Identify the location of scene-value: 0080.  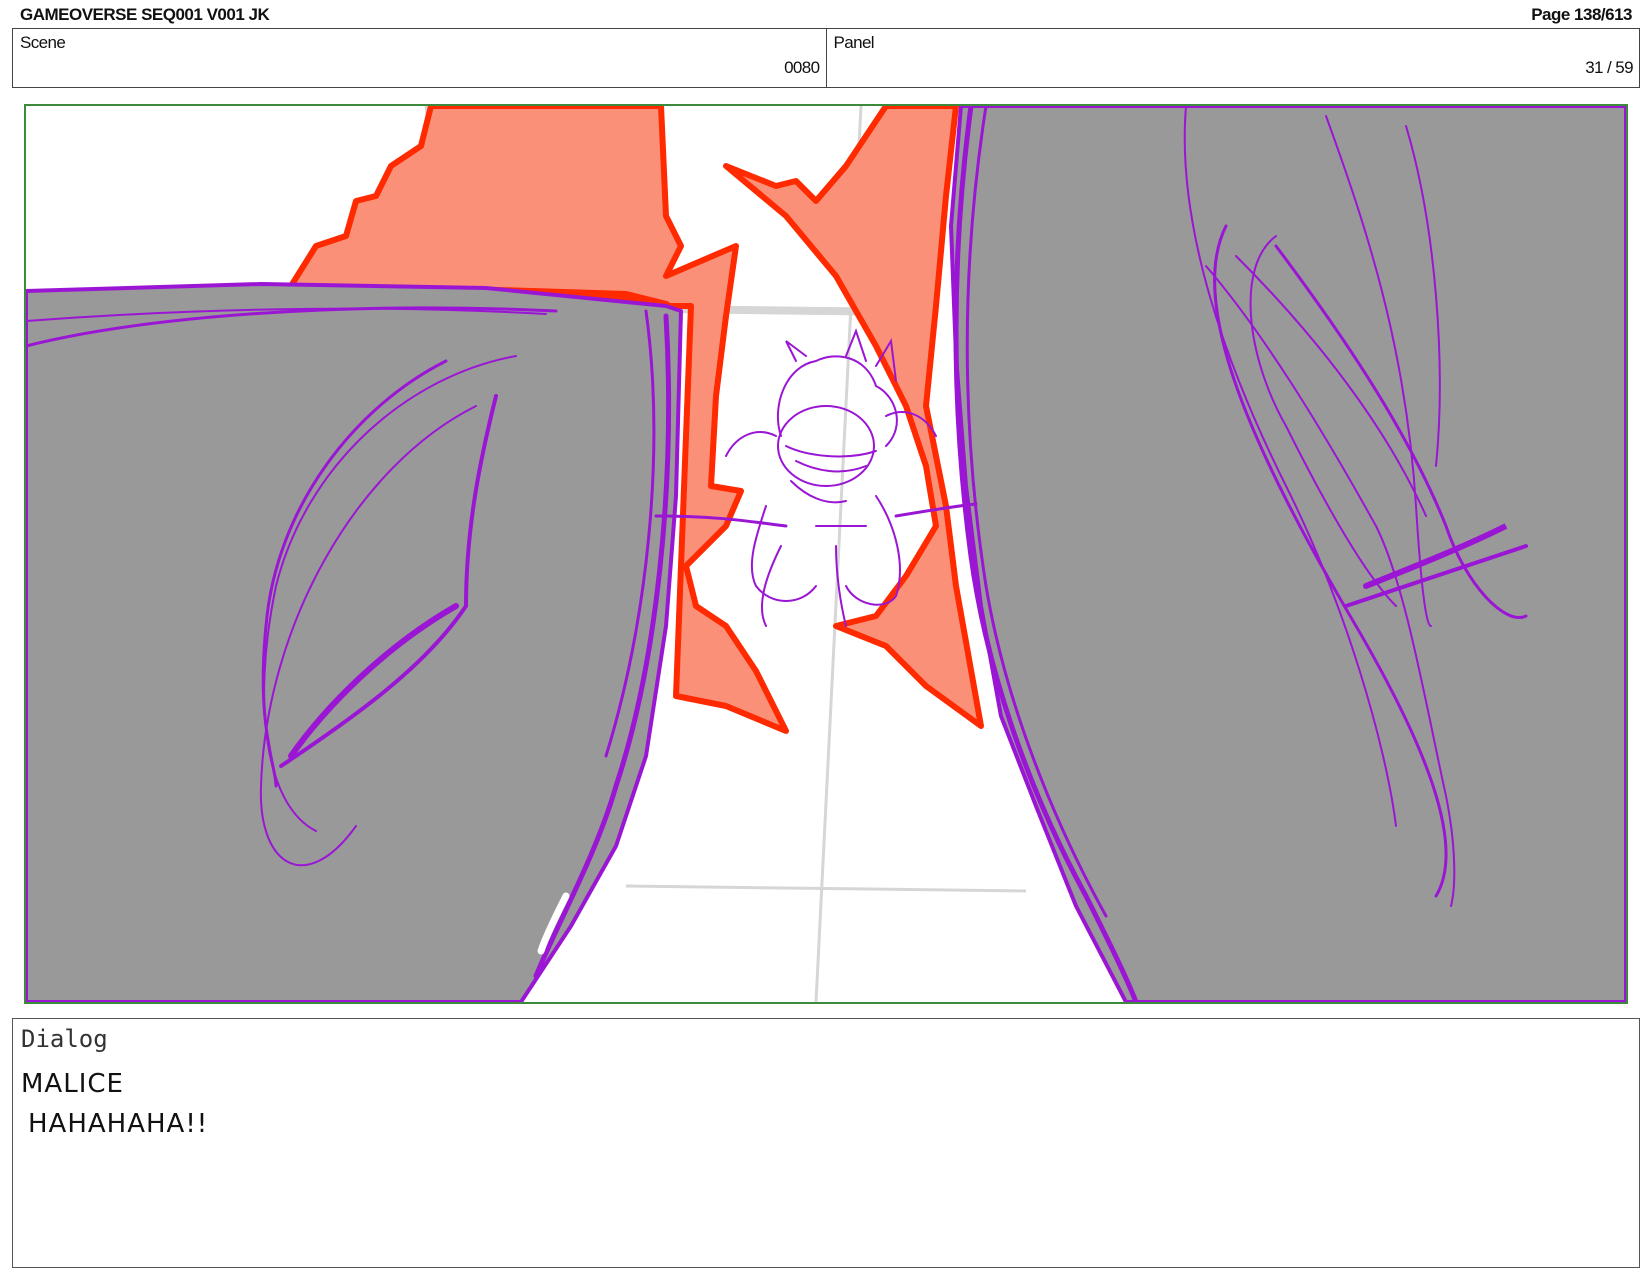
(802, 67).